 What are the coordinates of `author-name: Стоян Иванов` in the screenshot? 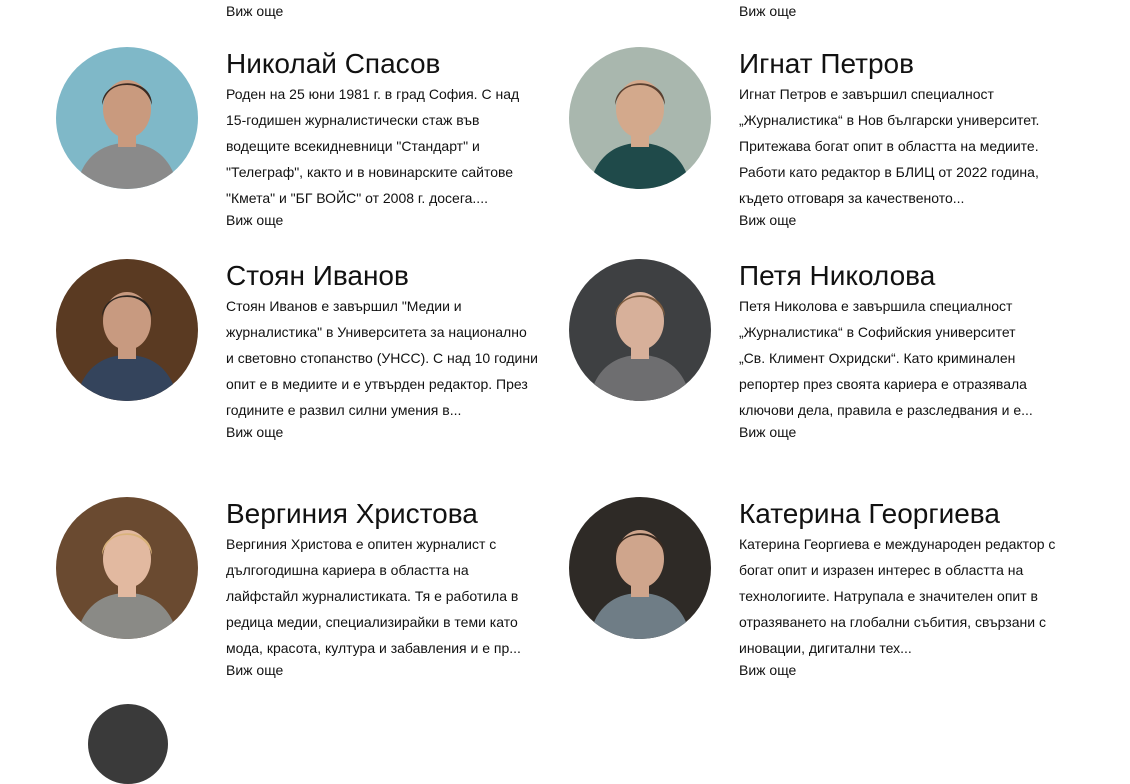 It's located at (382, 276).